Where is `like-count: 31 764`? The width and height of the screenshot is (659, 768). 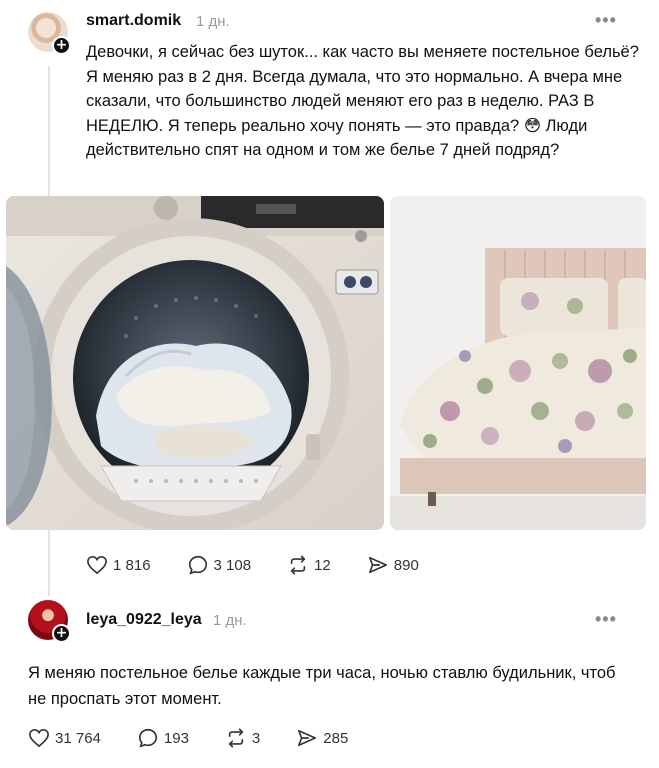 like-count: 31 764 is located at coordinates (78, 738).